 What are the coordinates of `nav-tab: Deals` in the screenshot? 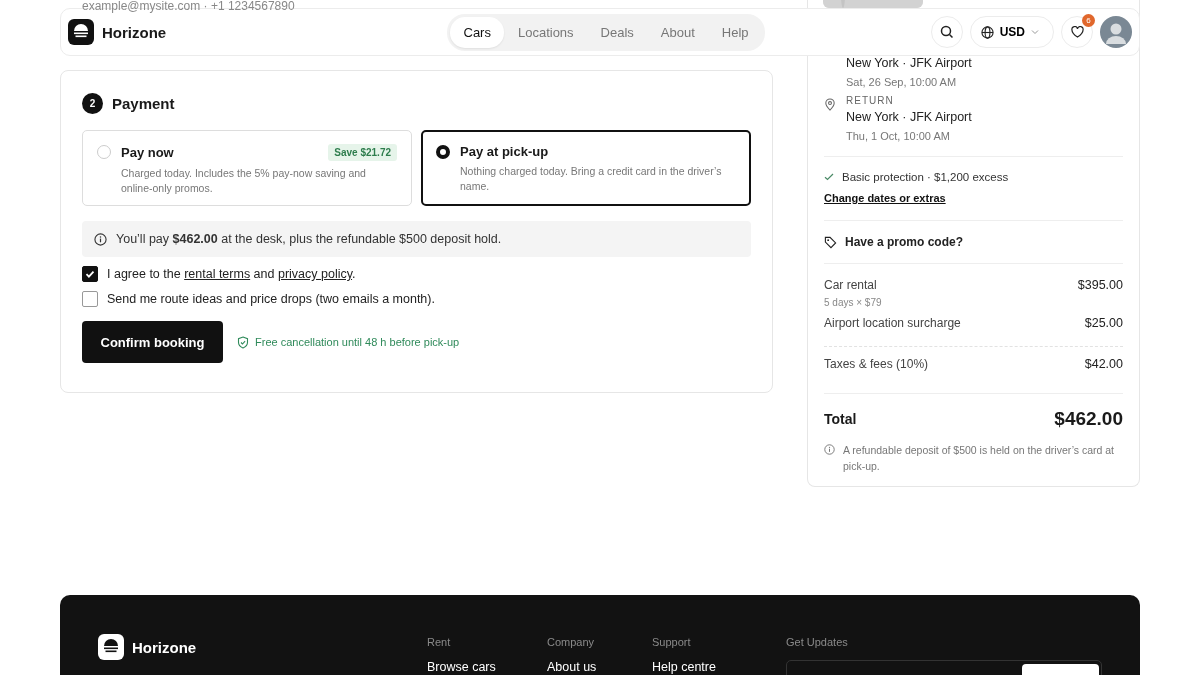 It's located at (617, 32).